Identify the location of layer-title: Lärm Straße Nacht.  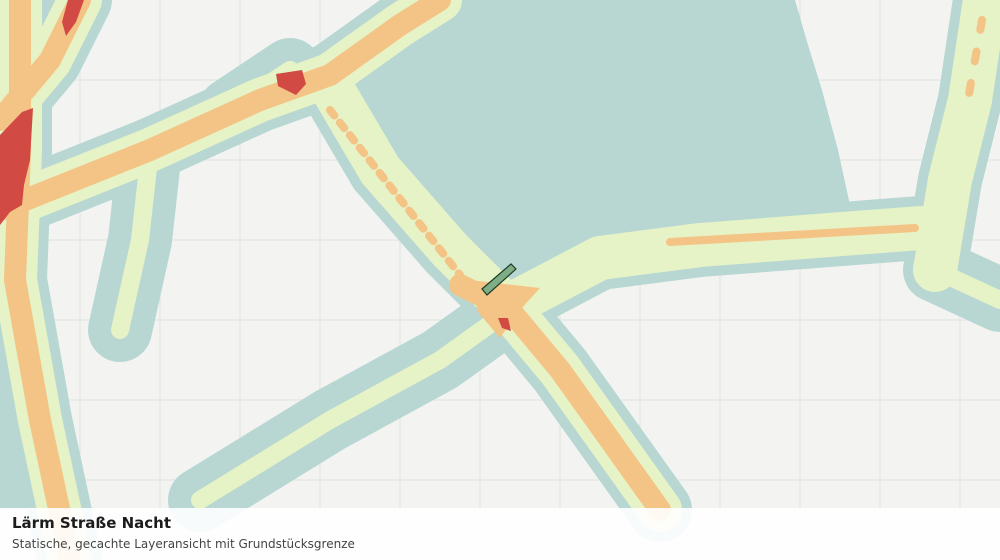
(92, 523).